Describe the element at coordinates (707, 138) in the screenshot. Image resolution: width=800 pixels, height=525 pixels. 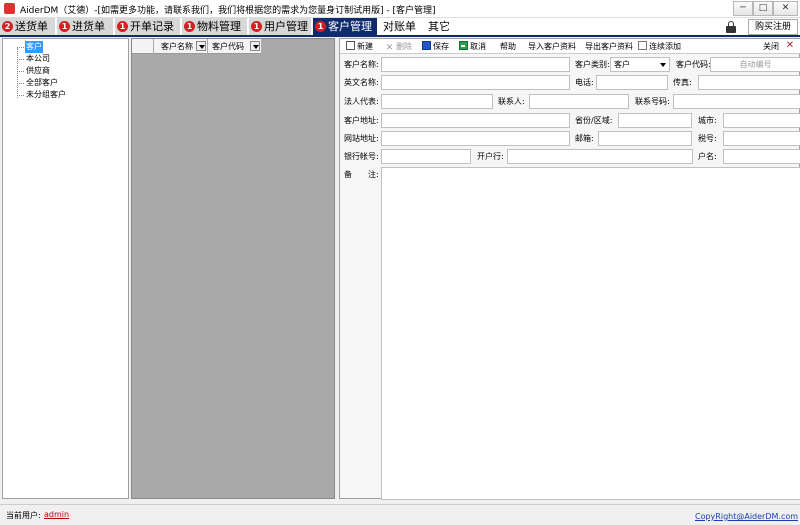
I see `tax-no-label: 税号:` at that location.